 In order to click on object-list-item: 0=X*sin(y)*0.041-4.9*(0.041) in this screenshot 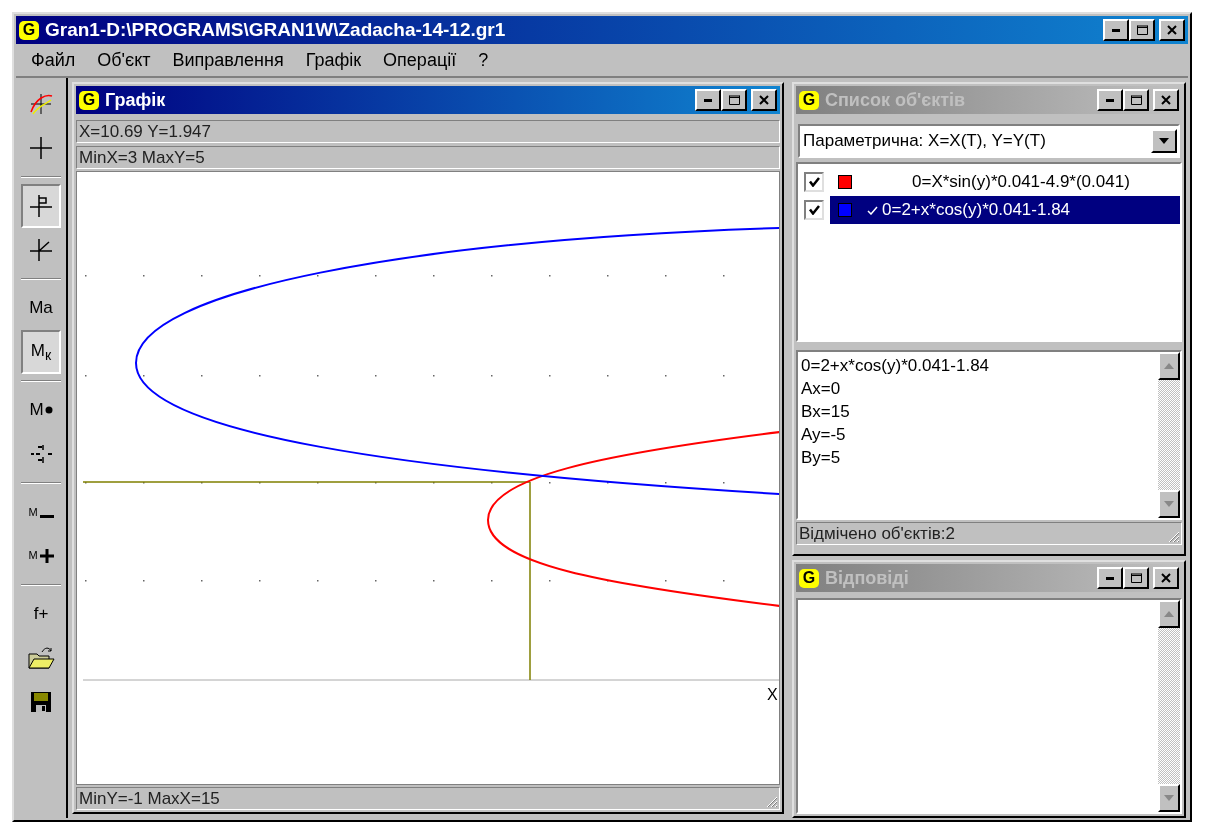, I will do `click(1005, 182)`.